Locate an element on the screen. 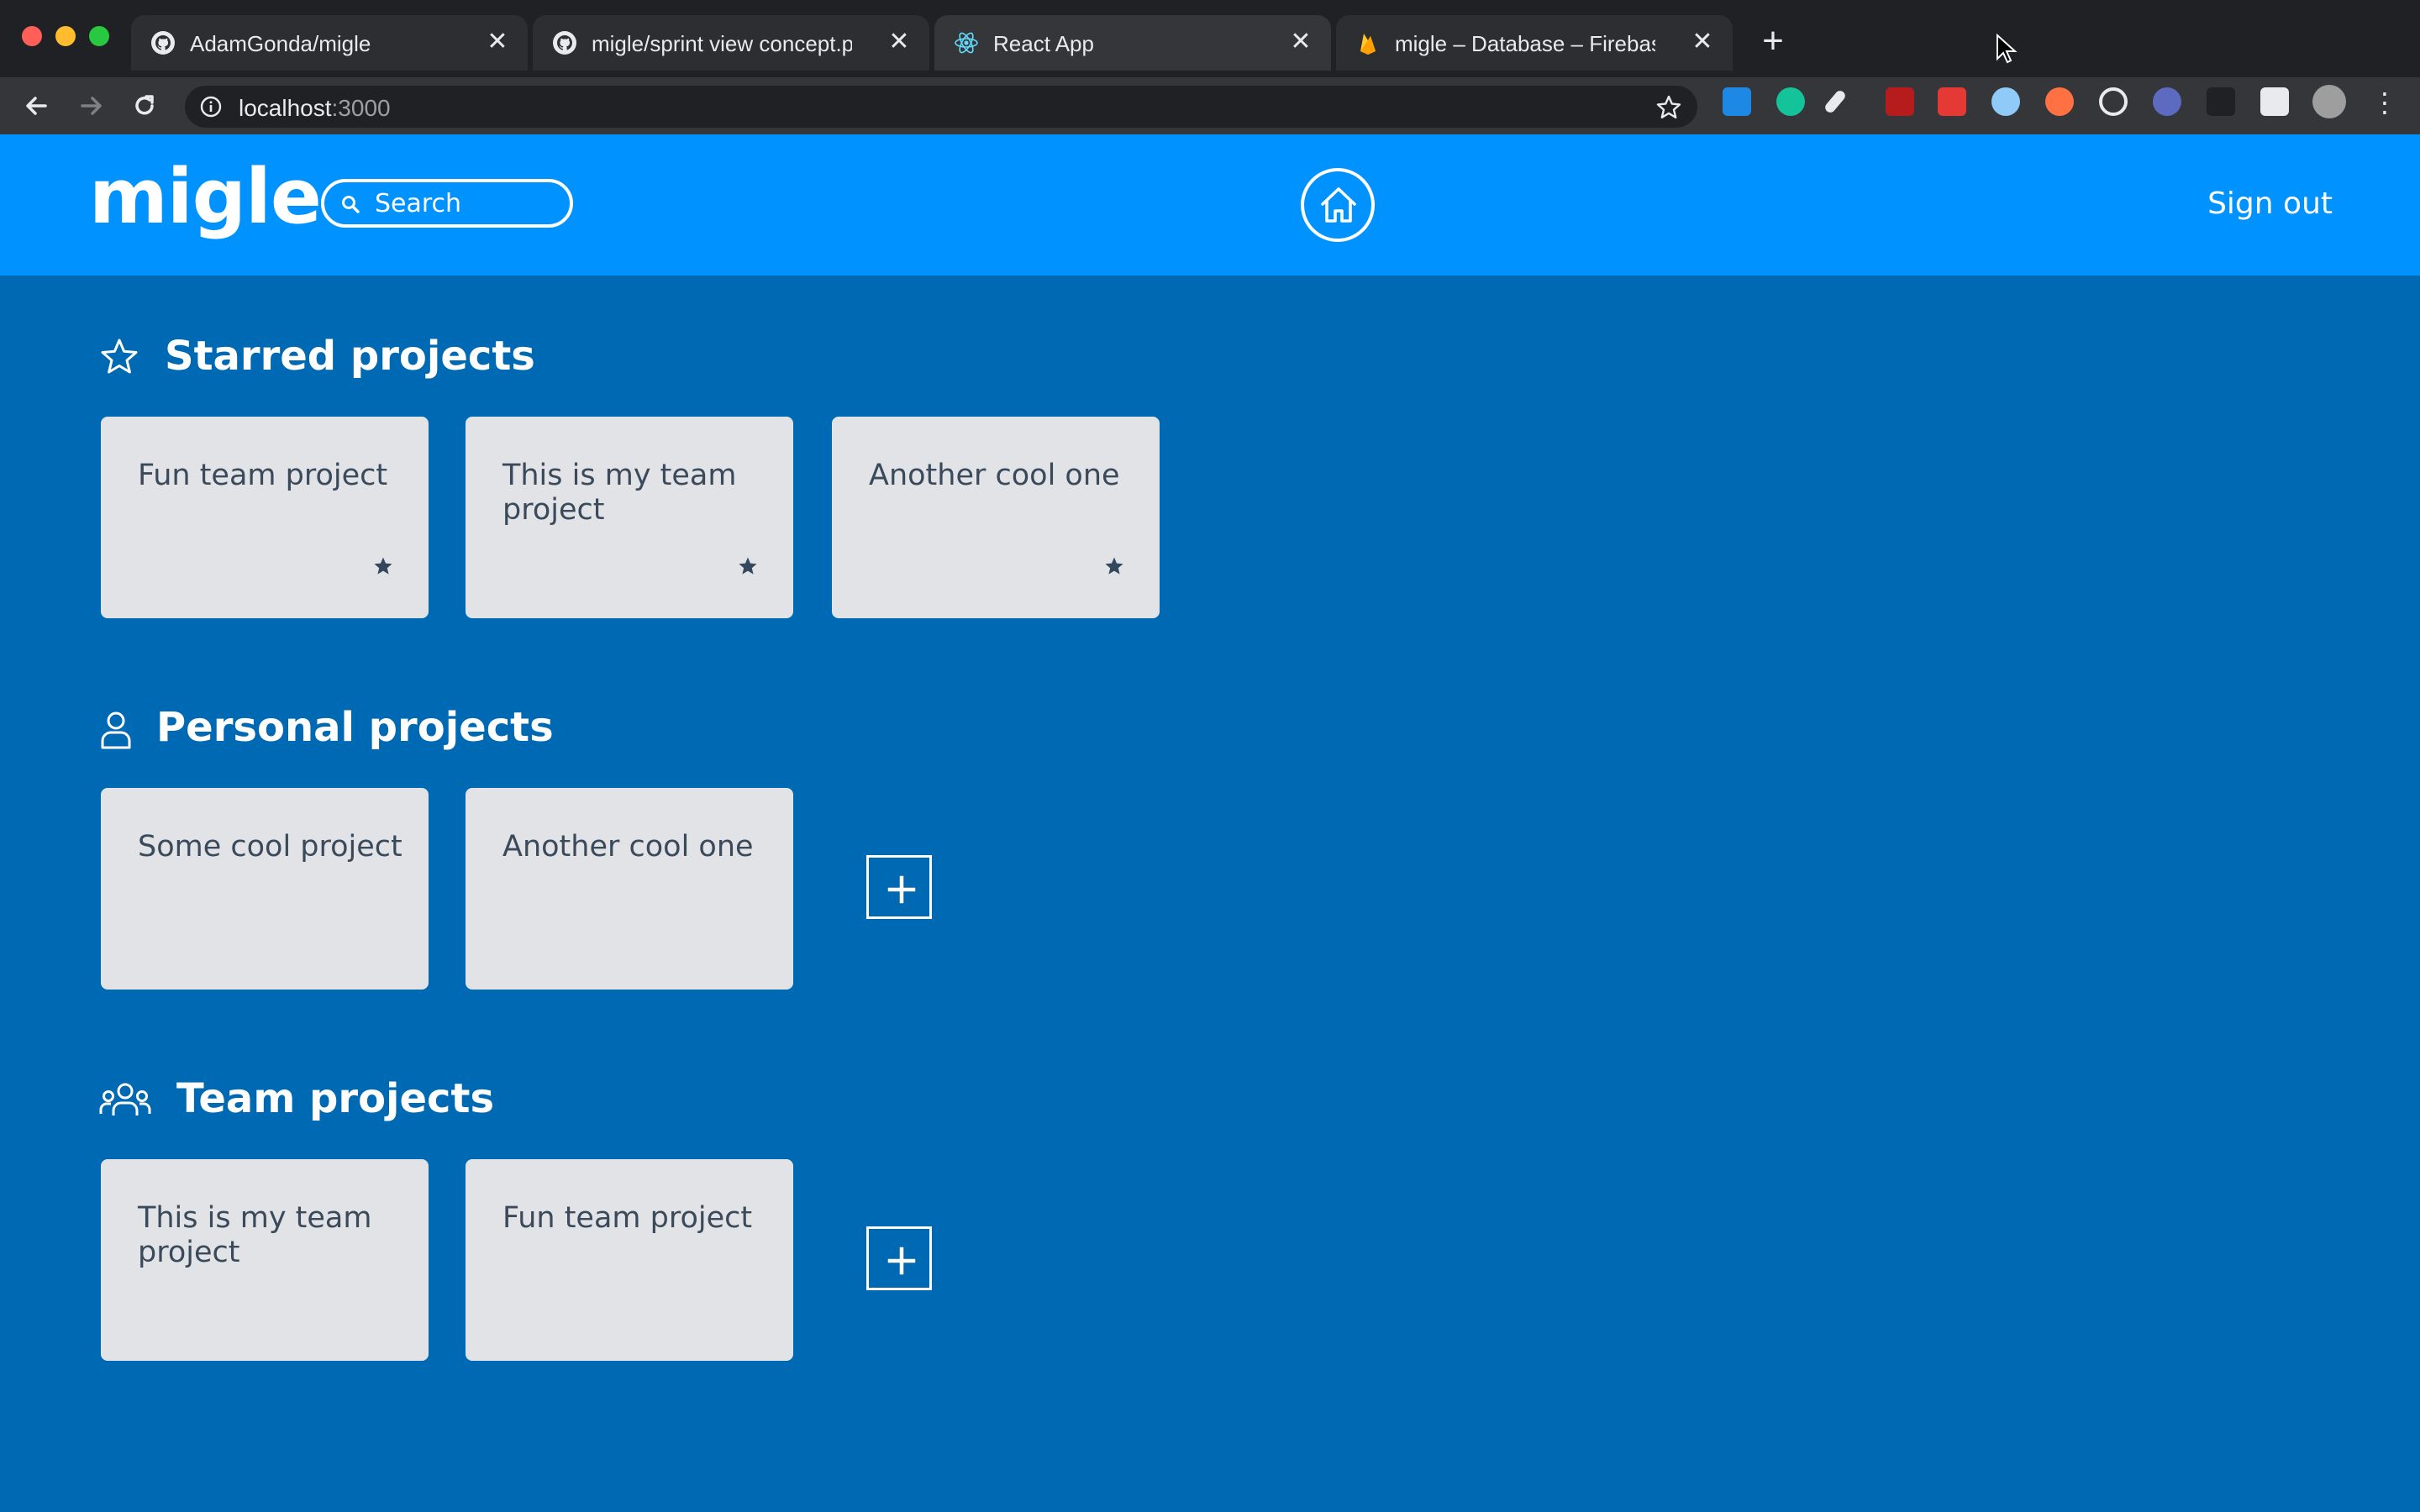  browser-tab-4: migle – Database – Firebase co ✕ is located at coordinates (1534, 43).